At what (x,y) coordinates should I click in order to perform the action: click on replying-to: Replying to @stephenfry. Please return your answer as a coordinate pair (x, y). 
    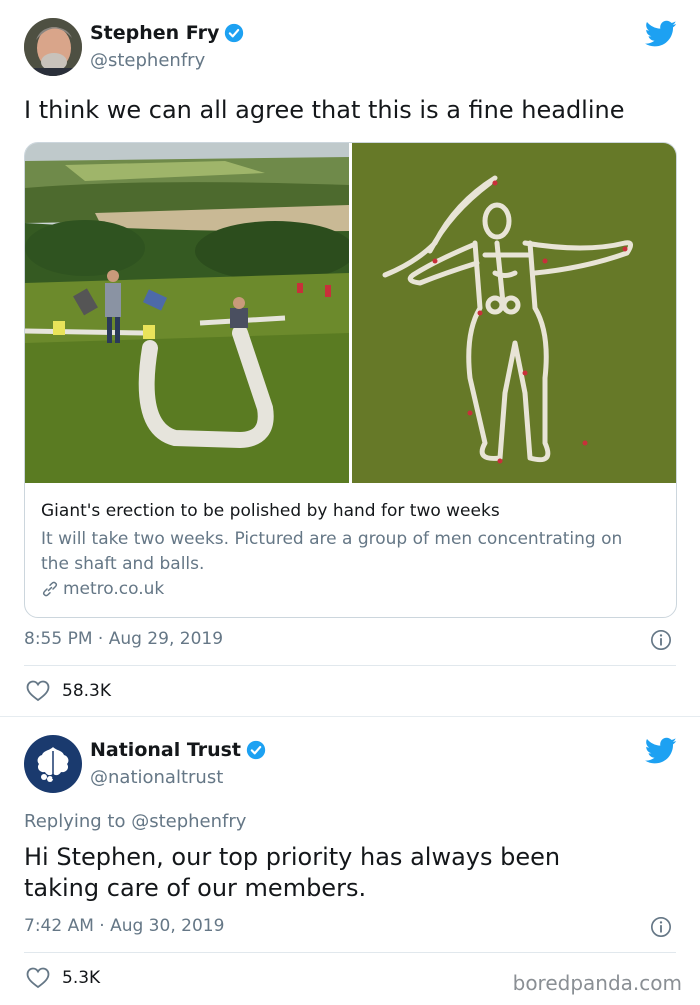
    Looking at the image, I should click on (135, 821).